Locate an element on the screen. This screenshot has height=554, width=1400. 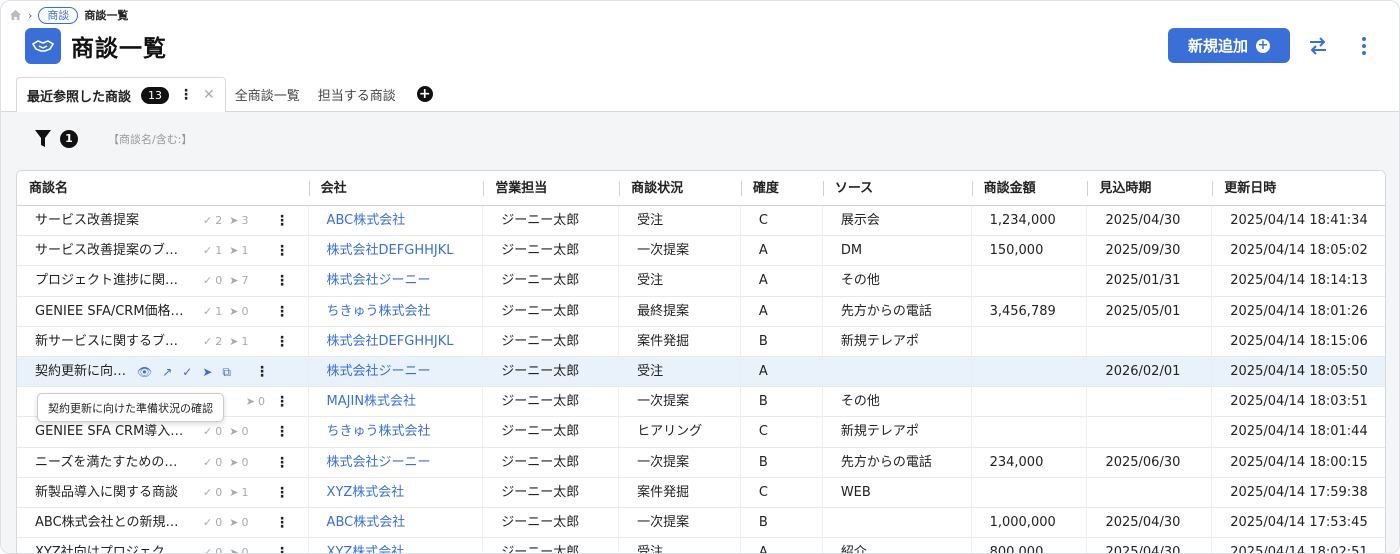
sales-rep-cell: ジーニー太郎 is located at coordinates (551, 341).